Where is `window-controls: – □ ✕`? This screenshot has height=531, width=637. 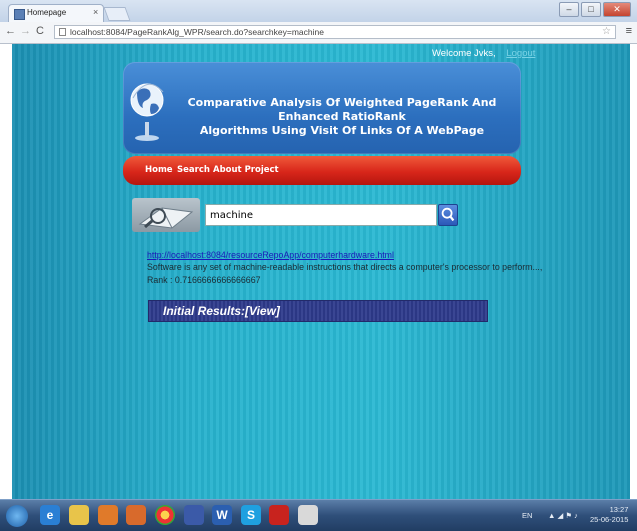 window-controls: – □ ✕ is located at coordinates (595, 9).